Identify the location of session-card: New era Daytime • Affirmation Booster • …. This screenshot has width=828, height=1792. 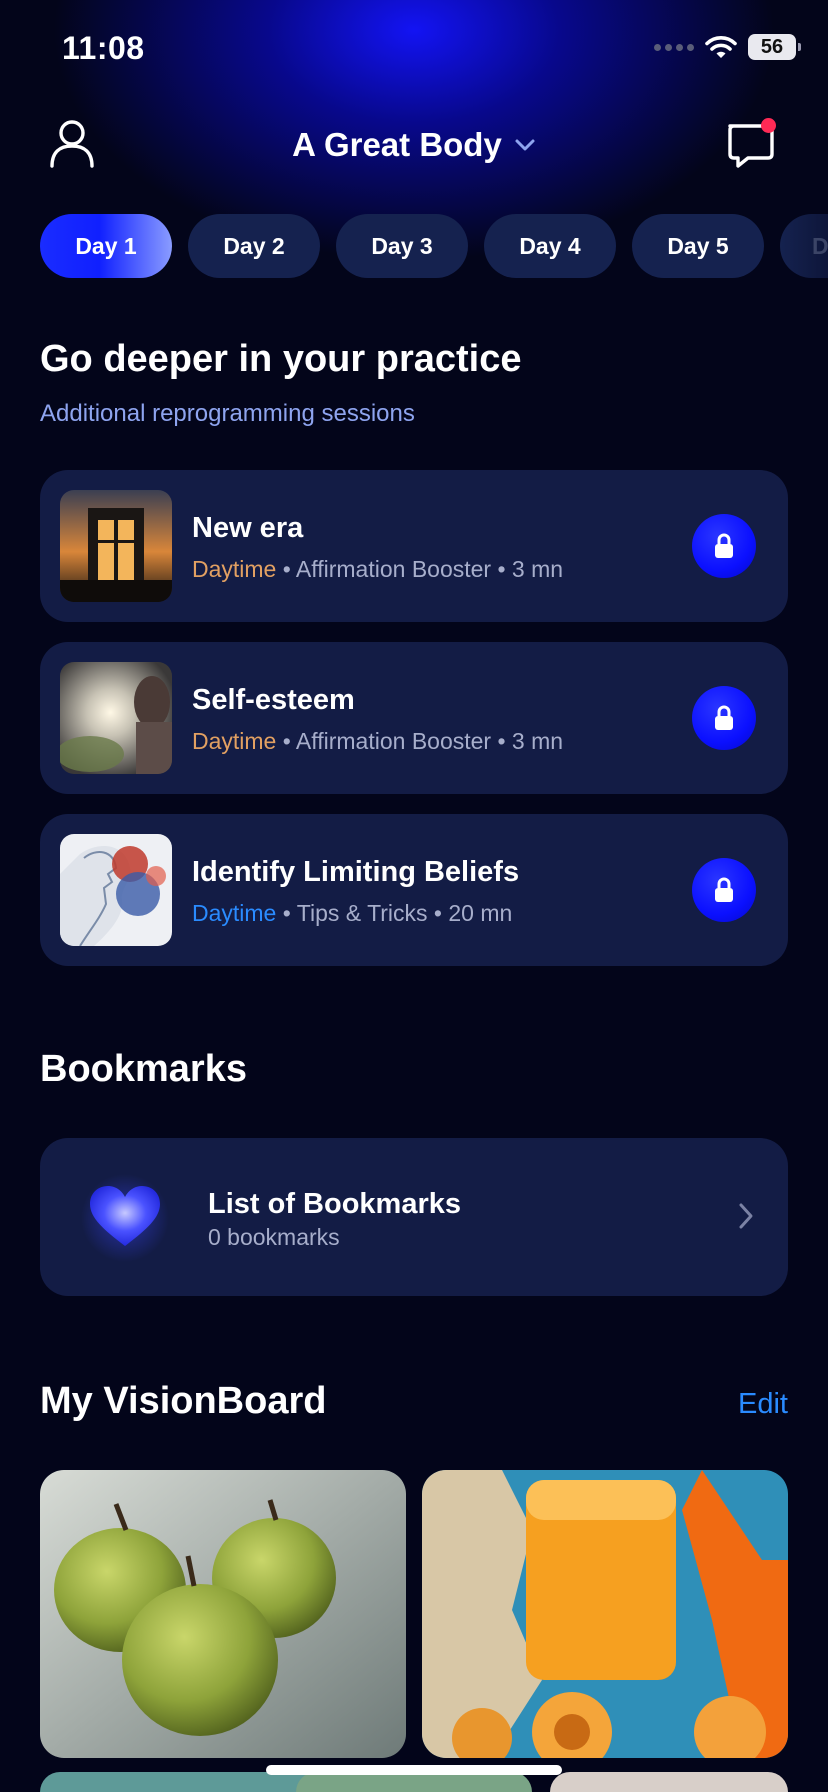
(414, 546).